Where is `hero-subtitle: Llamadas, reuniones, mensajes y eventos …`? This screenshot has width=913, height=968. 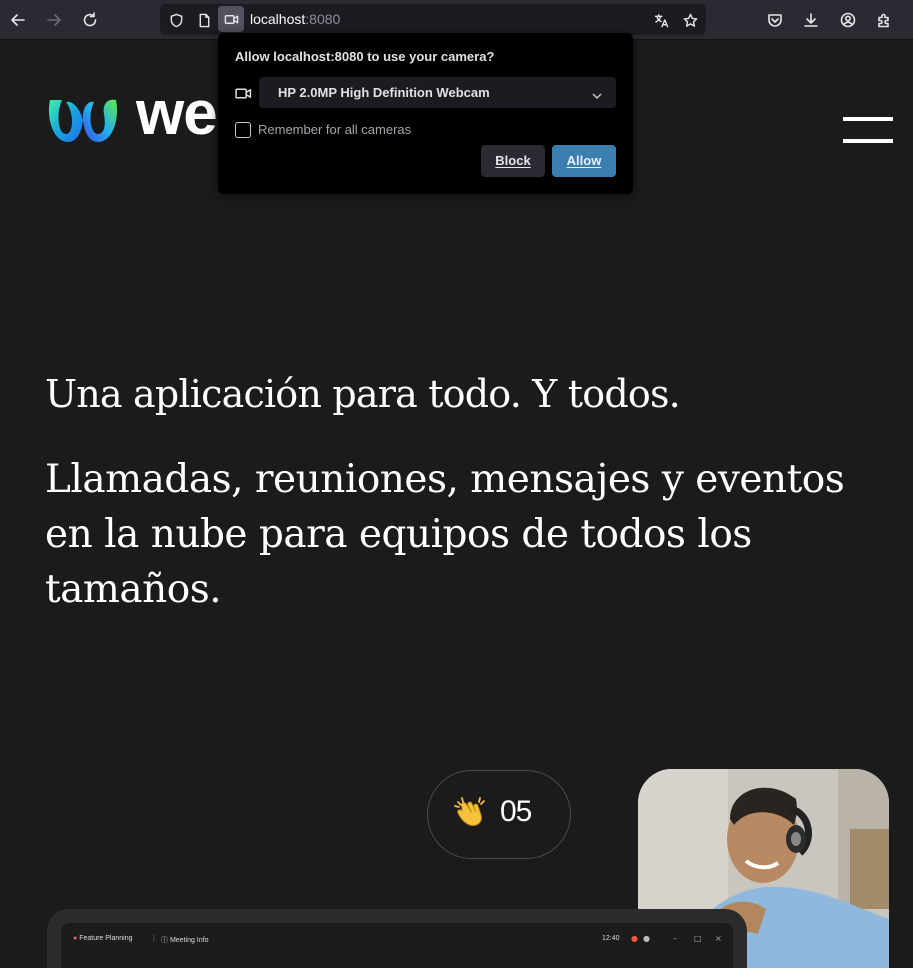
hero-subtitle: Llamadas, reuniones, mensajes y eventos … is located at coordinates (445, 534).